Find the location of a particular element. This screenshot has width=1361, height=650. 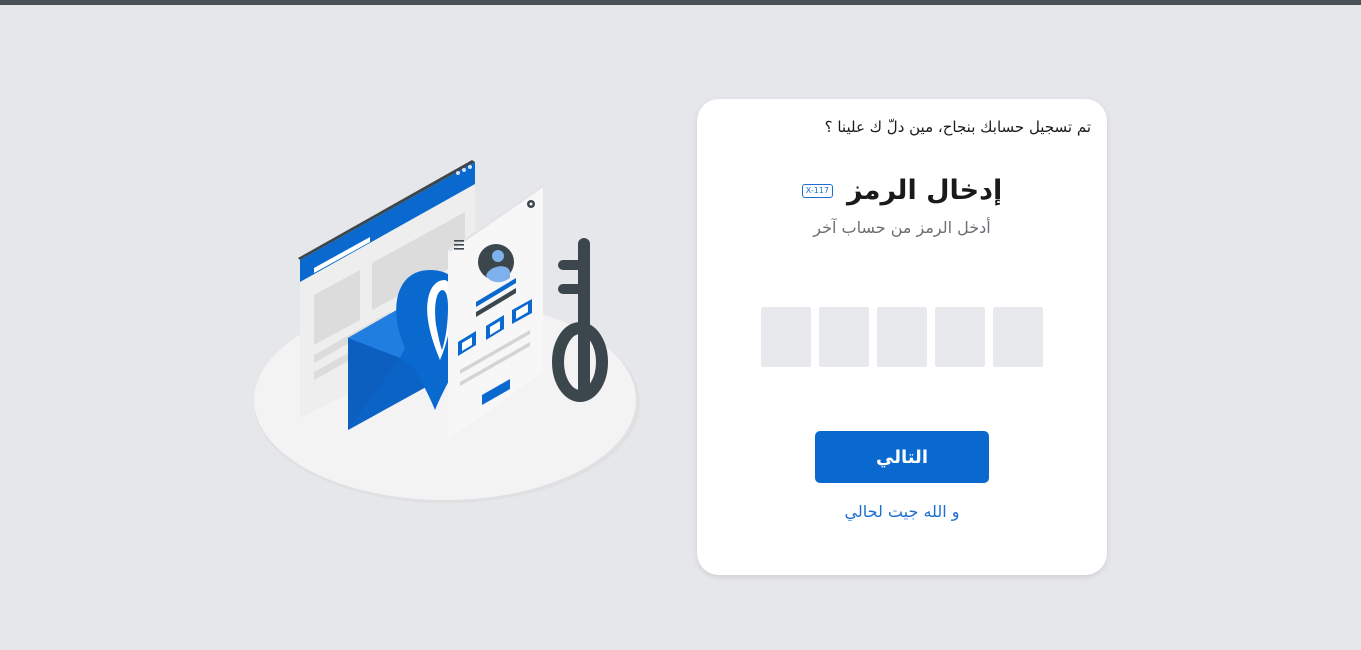

title-row: إدخال الرمز X-117 is located at coordinates (902, 190).